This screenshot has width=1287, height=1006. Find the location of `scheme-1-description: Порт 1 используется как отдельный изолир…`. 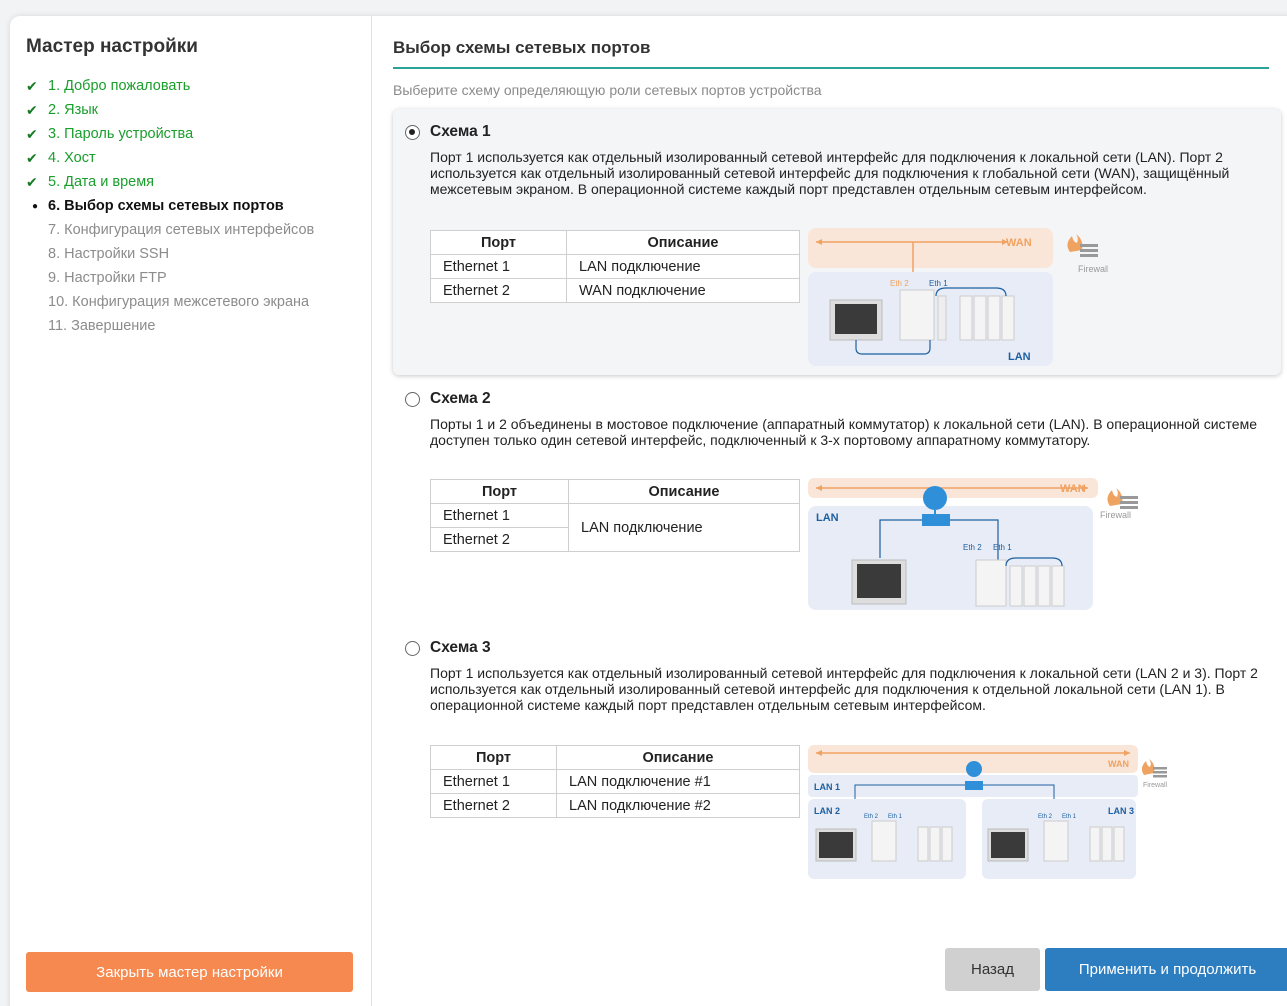

scheme-1-description: Порт 1 используется как отдельный изолир… is located at coordinates (830, 173).